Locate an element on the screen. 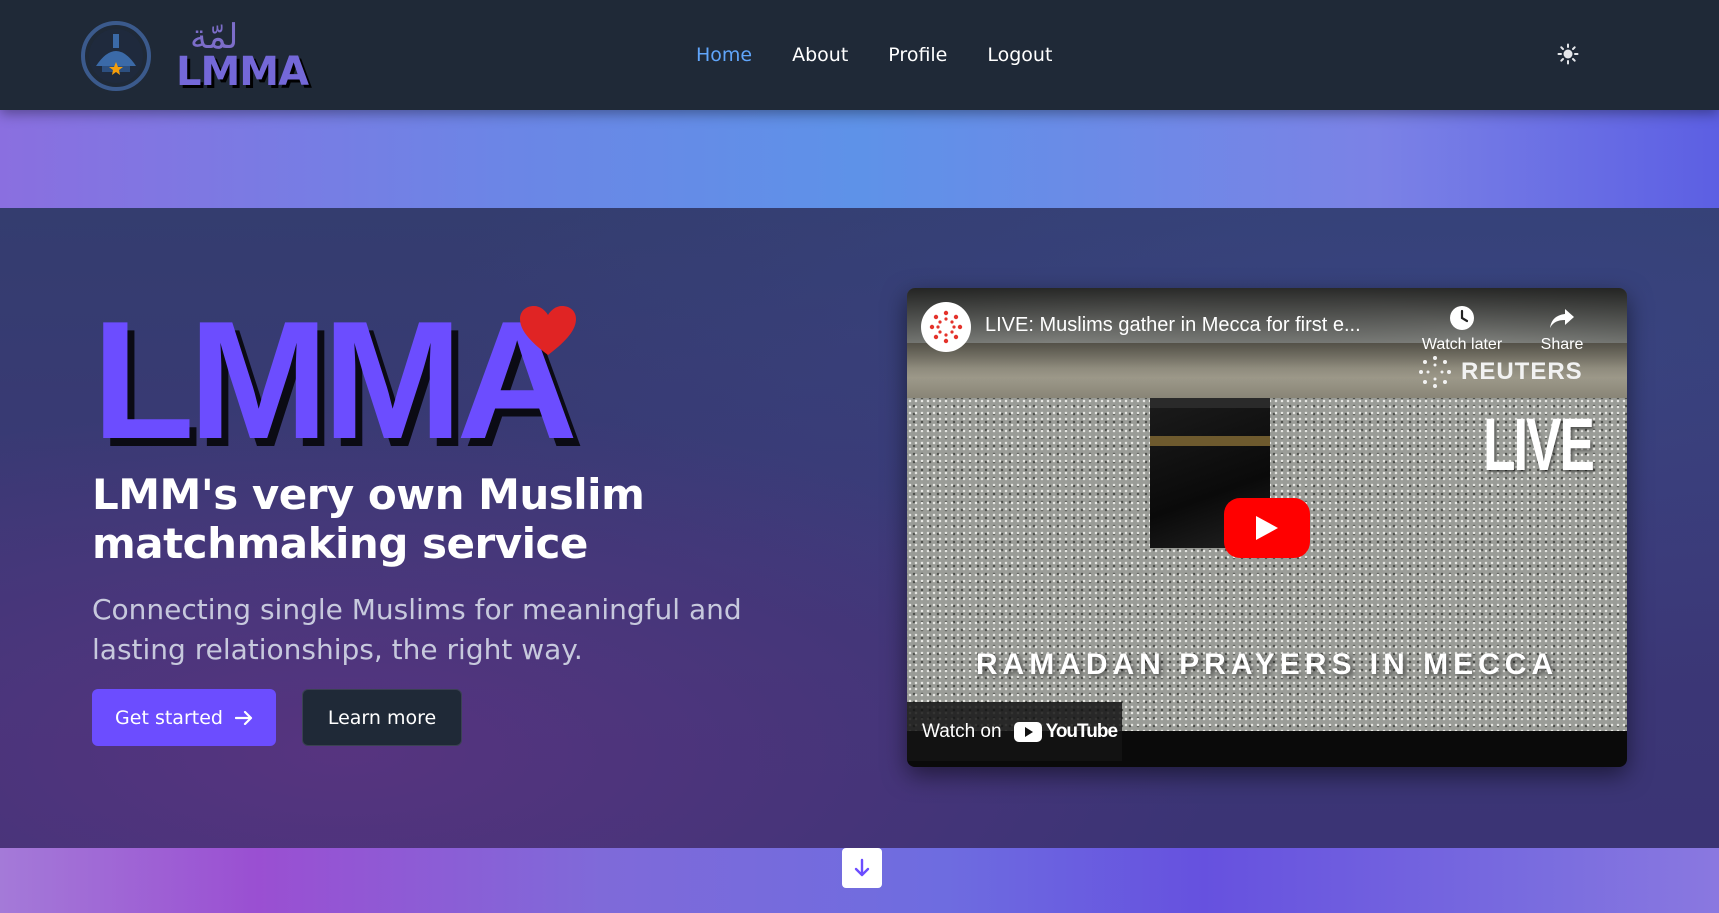 The height and width of the screenshot is (913, 1719). learn-more-button: Learn more is located at coordinates (382, 717).